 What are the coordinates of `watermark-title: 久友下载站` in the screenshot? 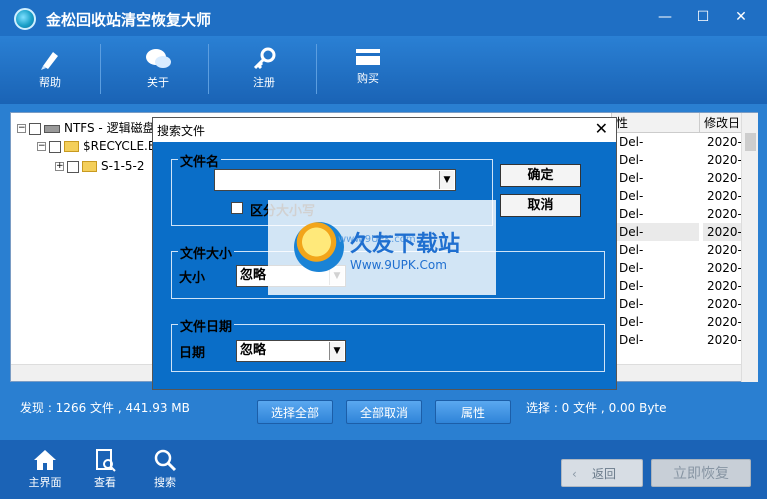 It's located at (405, 244).